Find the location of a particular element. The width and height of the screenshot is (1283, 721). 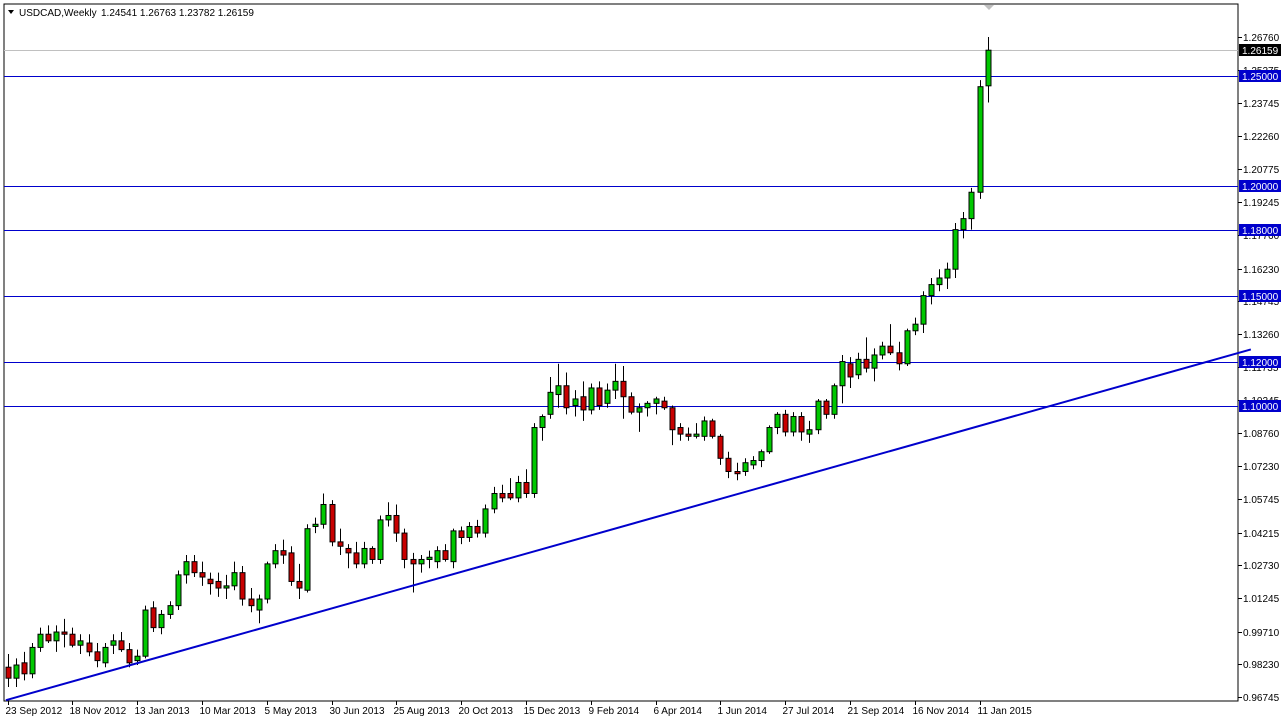

x-tick-label: 11 Jan 2015 is located at coordinates (1005, 711).